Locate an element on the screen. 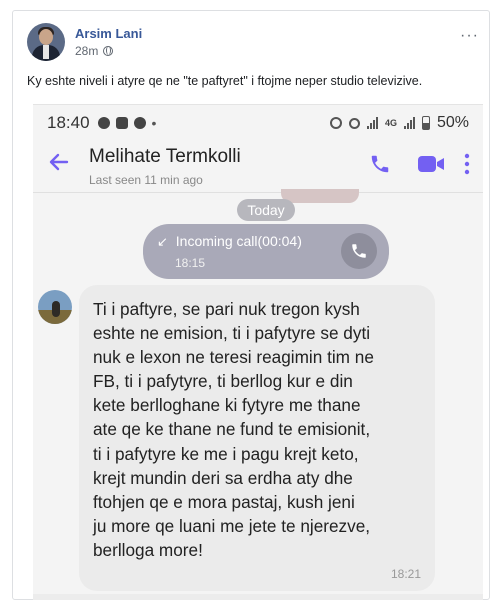 Image resolution: width=496 pixels, height=600 pixels. do-not-disturb-icon is located at coordinates (354, 123).